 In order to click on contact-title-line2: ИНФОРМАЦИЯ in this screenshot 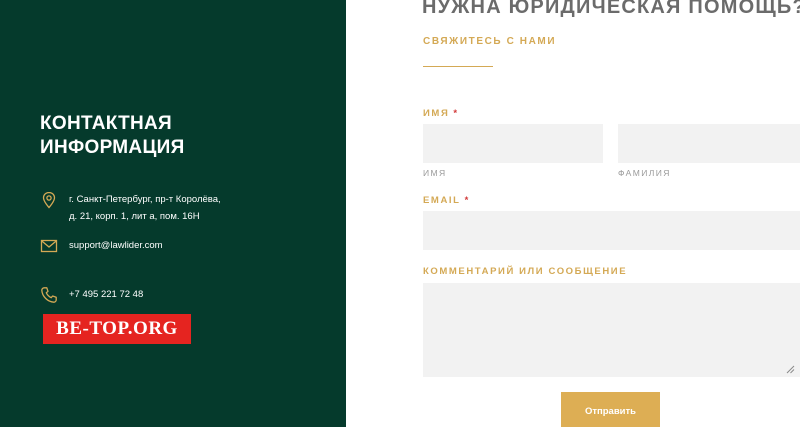, I will do `click(112, 147)`.